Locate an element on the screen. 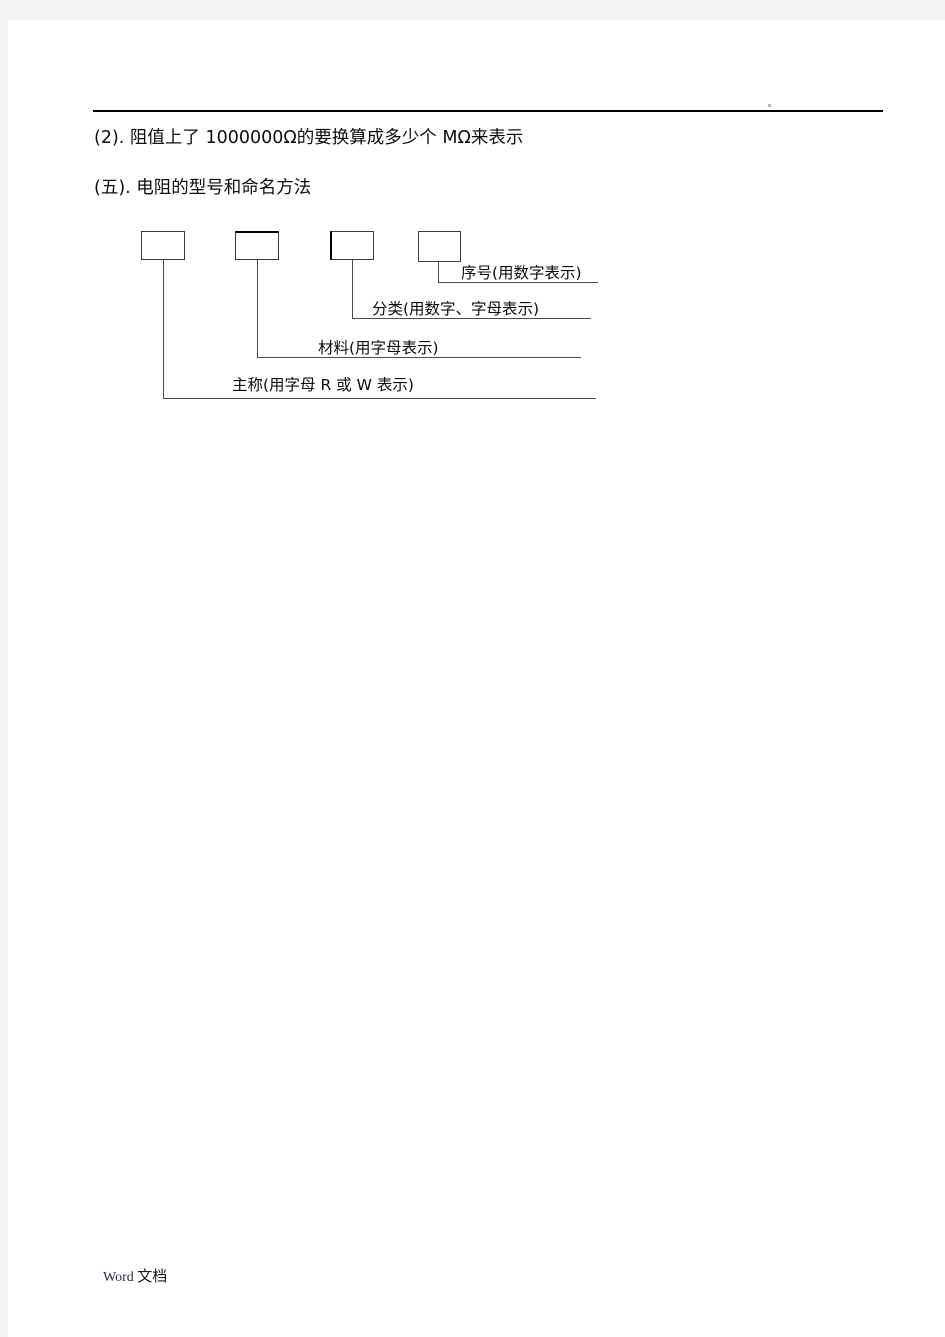 The height and width of the screenshot is (1337, 945). diagram-box-main-name is located at coordinates (163, 245).